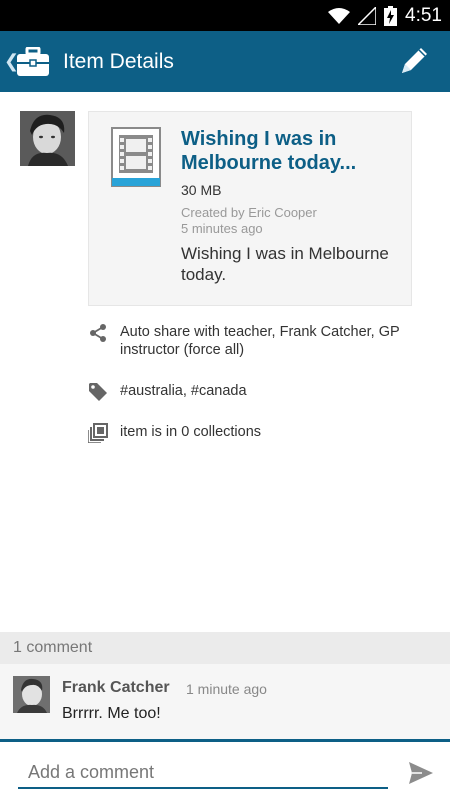 This screenshot has width=450, height=800. Describe the element at coordinates (249, 212) in the screenshot. I see `item-created-by: Created by Eric Cooper` at that location.